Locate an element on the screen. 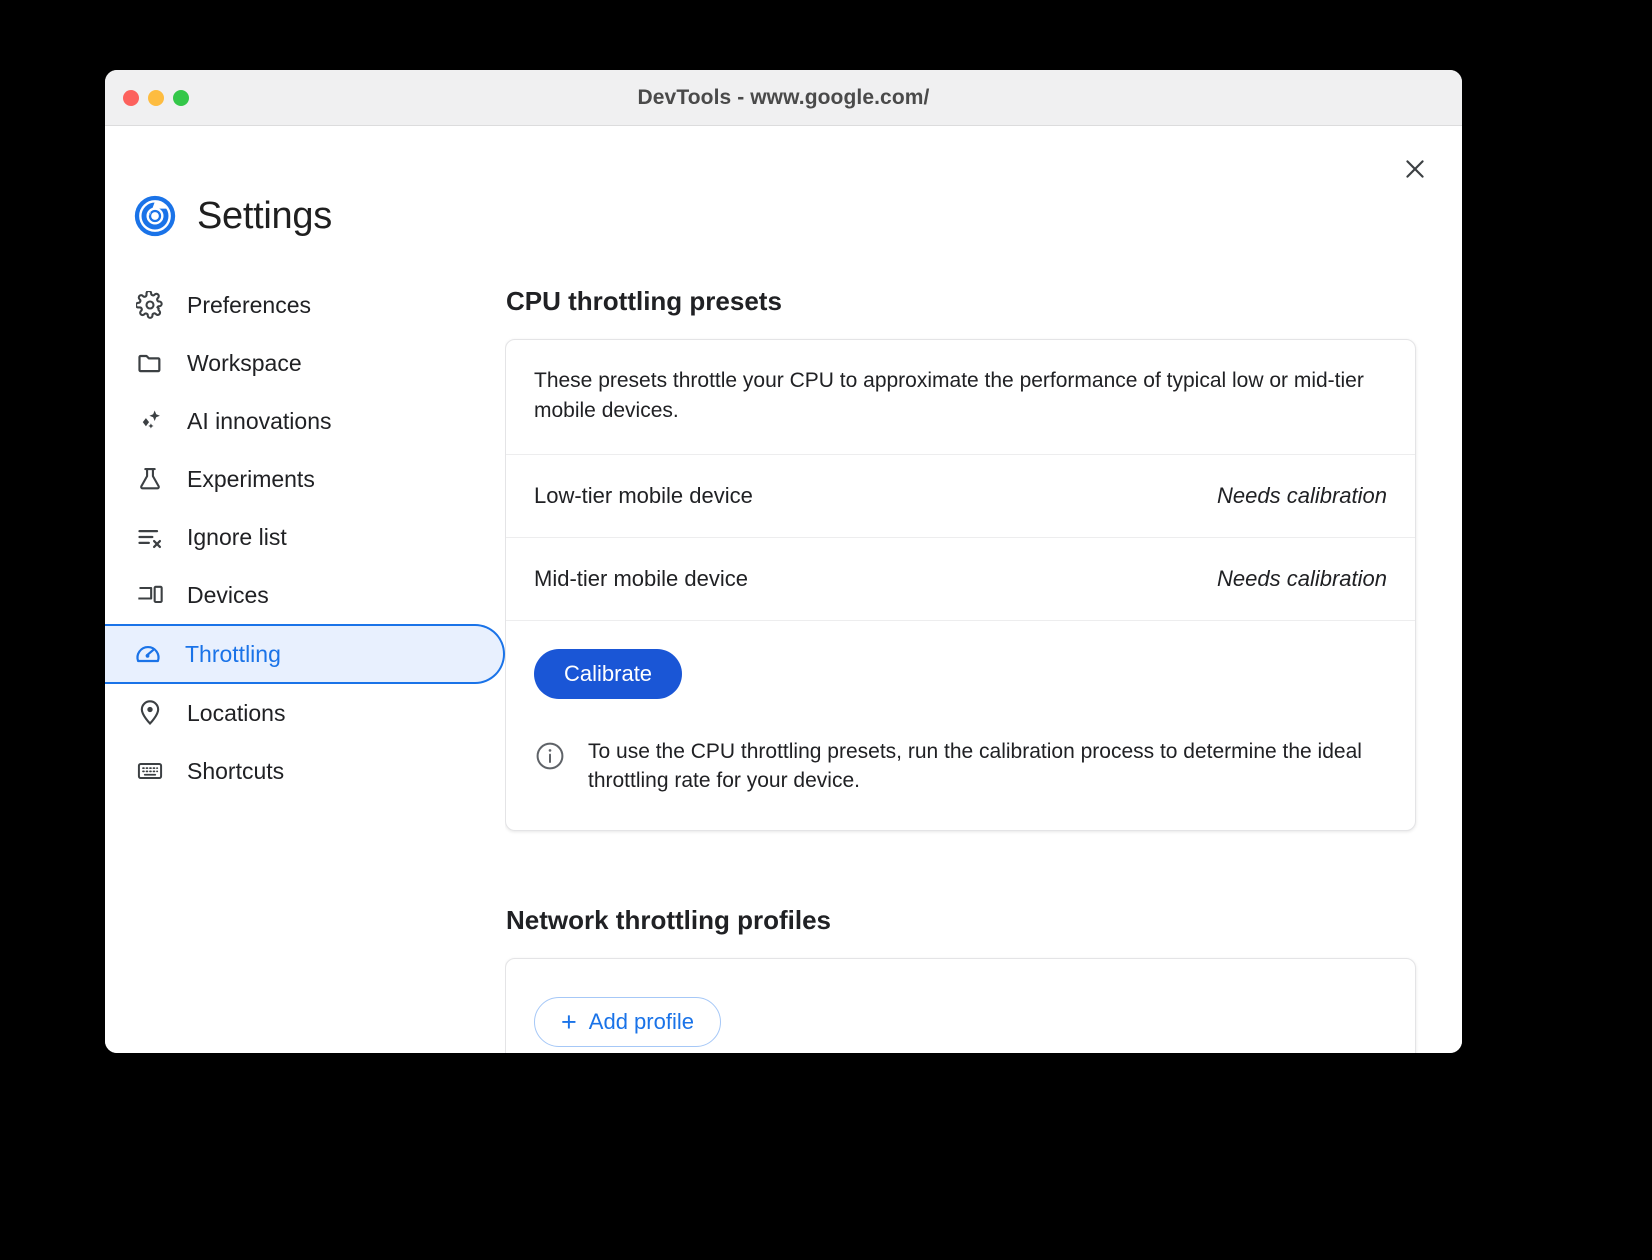 Image resolution: width=1652 pixels, height=1260 pixels. devtools-chrome-logo-icon is located at coordinates (155, 216).